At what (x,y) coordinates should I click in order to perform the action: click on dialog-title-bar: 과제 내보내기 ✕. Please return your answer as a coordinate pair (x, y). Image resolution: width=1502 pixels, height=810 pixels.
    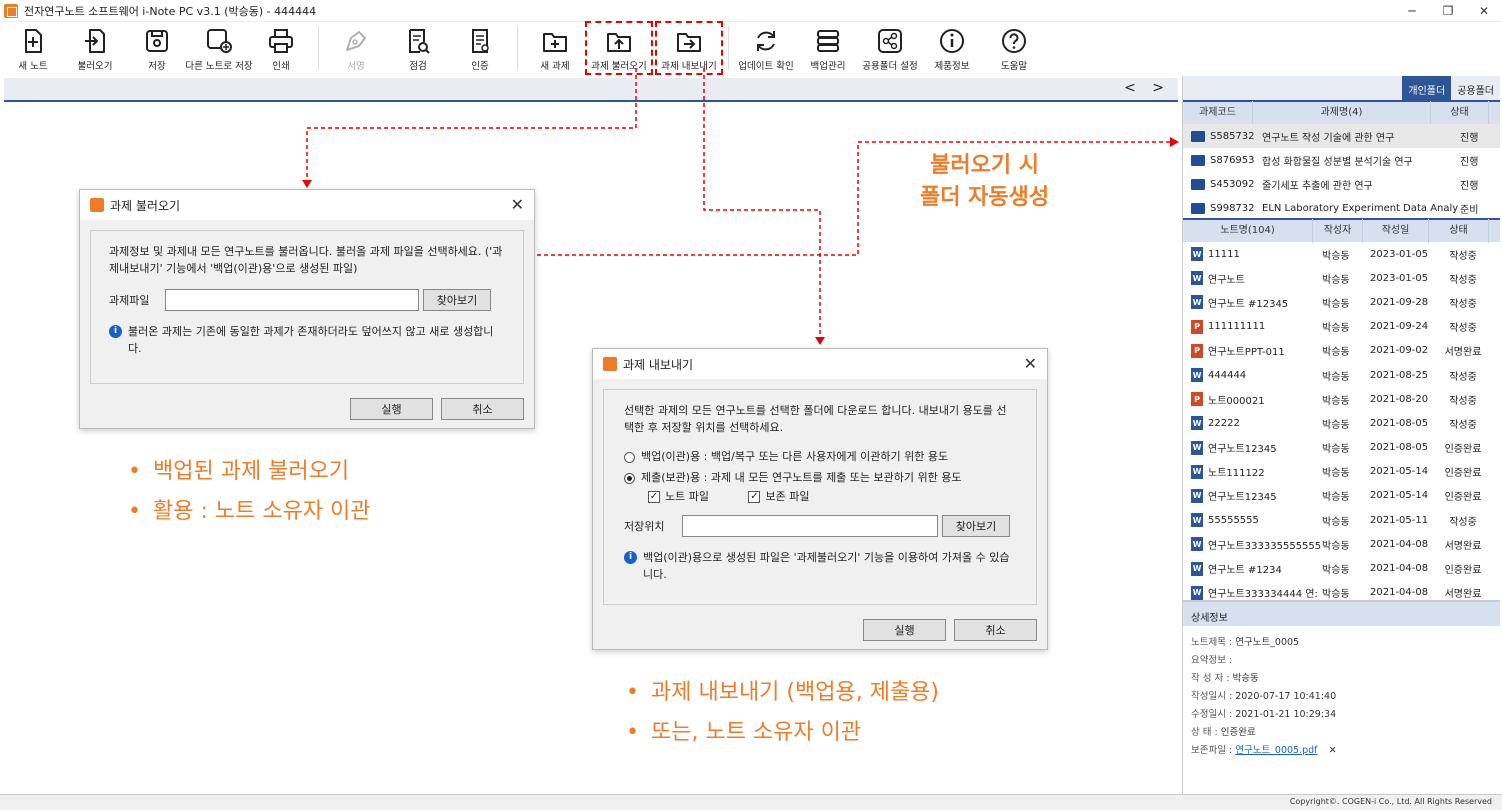
    Looking at the image, I should click on (820, 364).